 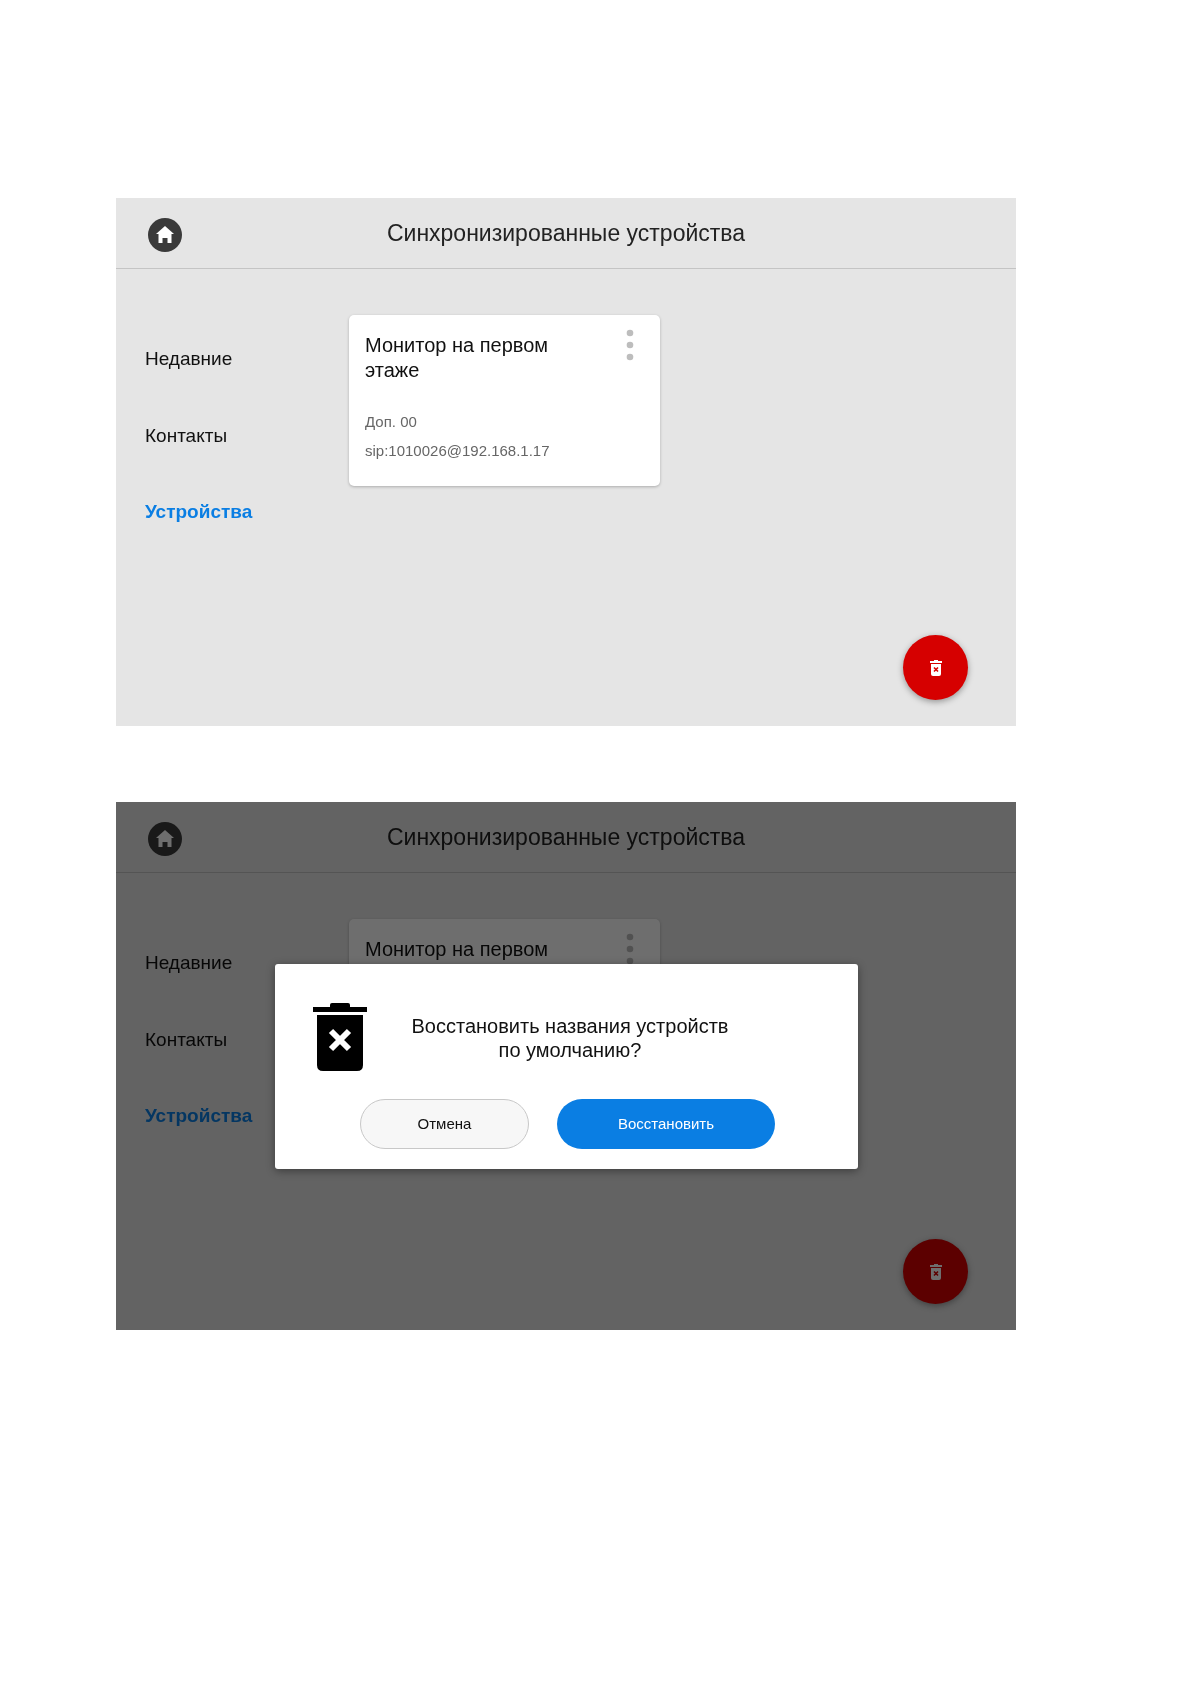 I want to click on more-icon, so click(x=630, y=949).